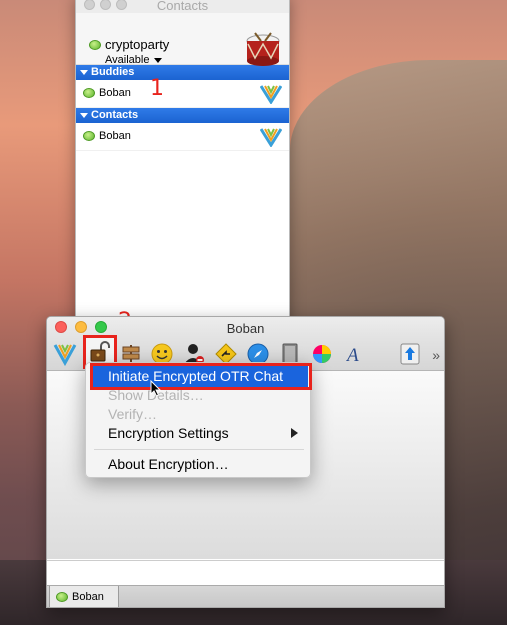 Image resolution: width=507 pixels, height=625 pixels. Describe the element at coordinates (199, 449) in the screenshot. I see `menu-separator` at that location.